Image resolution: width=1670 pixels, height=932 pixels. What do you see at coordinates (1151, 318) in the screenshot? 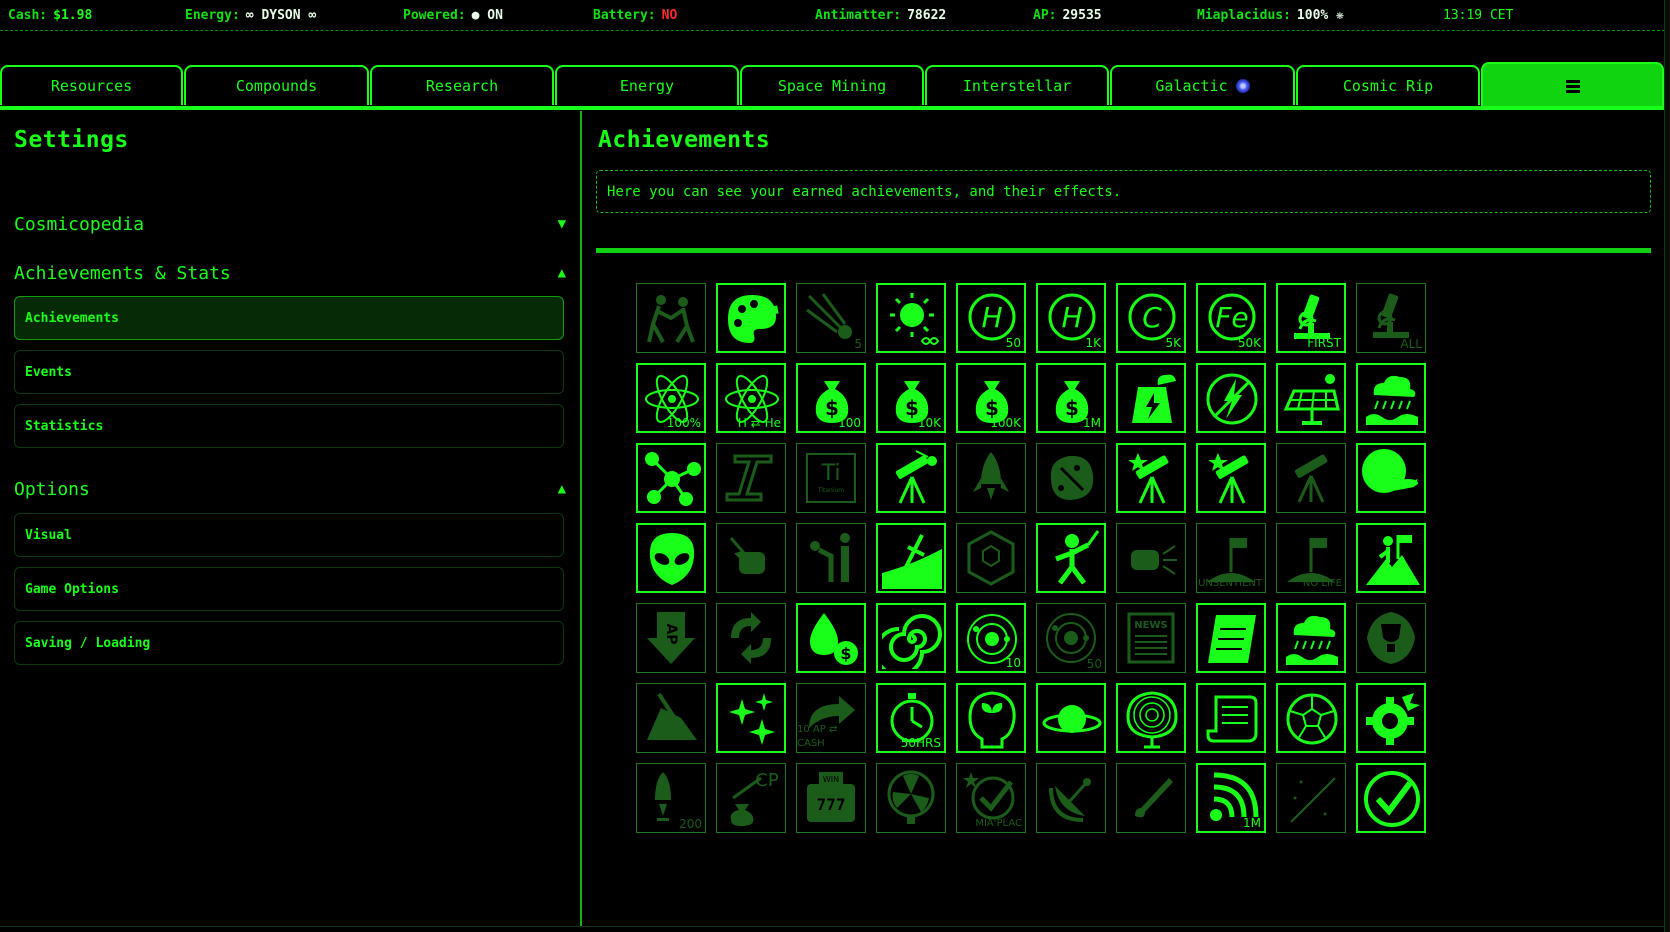
I see `achievement-tile: C 5K` at bounding box center [1151, 318].